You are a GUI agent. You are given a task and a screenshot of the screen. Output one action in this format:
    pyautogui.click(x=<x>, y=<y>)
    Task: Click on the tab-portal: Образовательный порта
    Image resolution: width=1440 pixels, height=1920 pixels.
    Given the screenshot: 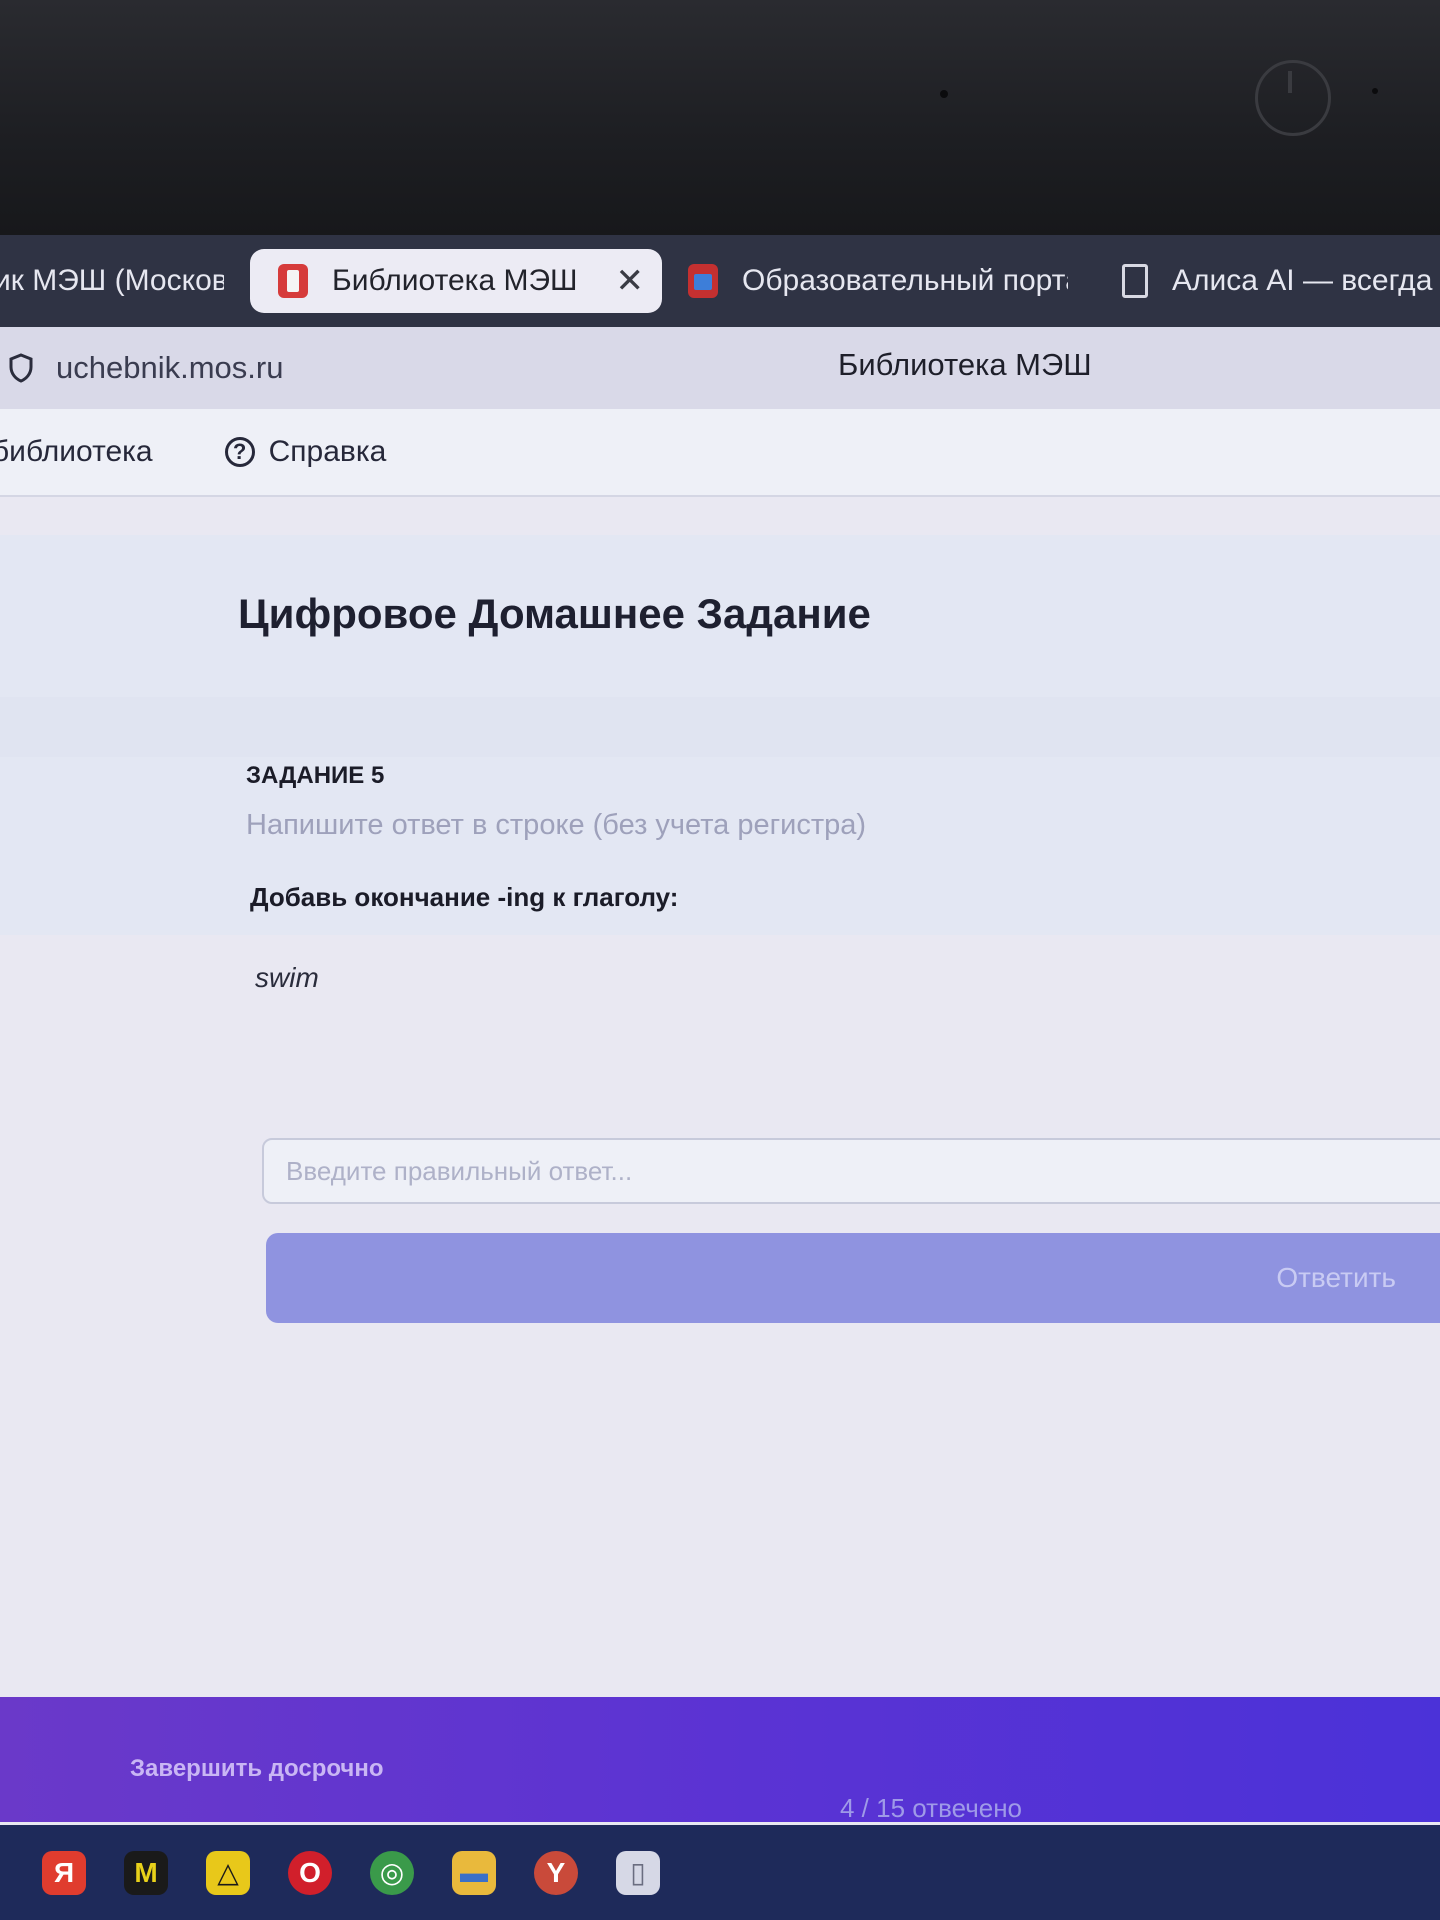 What is the action you would take?
    pyautogui.click(x=878, y=281)
    